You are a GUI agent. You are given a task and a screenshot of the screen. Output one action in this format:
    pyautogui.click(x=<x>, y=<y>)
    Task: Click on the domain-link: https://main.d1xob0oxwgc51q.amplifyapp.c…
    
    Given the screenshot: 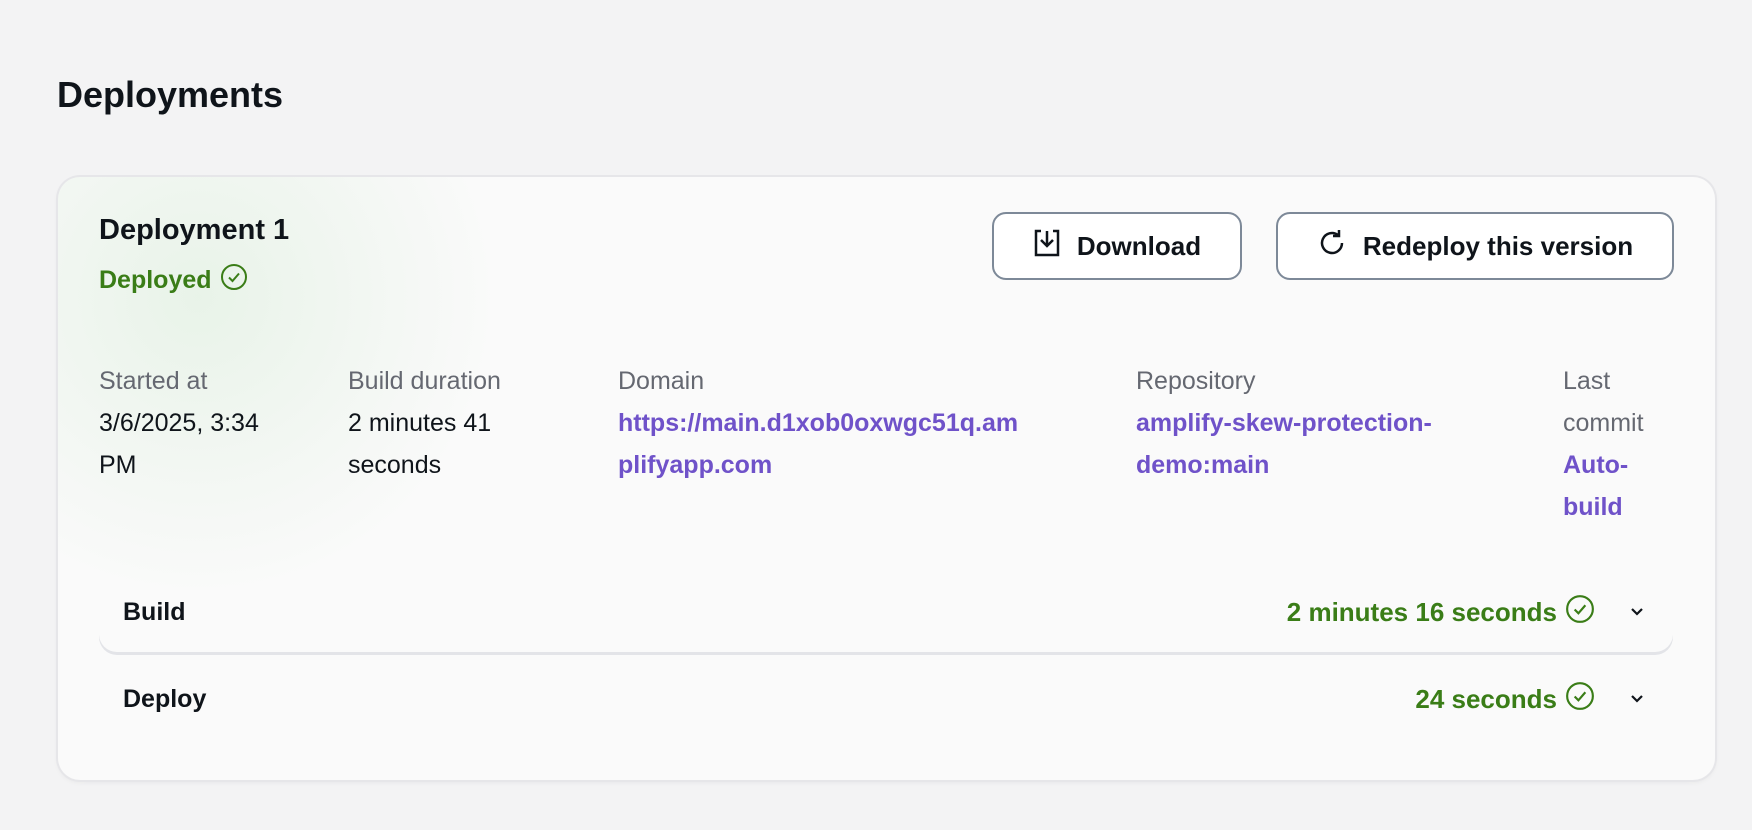 What is the action you would take?
    pyautogui.click(x=823, y=444)
    